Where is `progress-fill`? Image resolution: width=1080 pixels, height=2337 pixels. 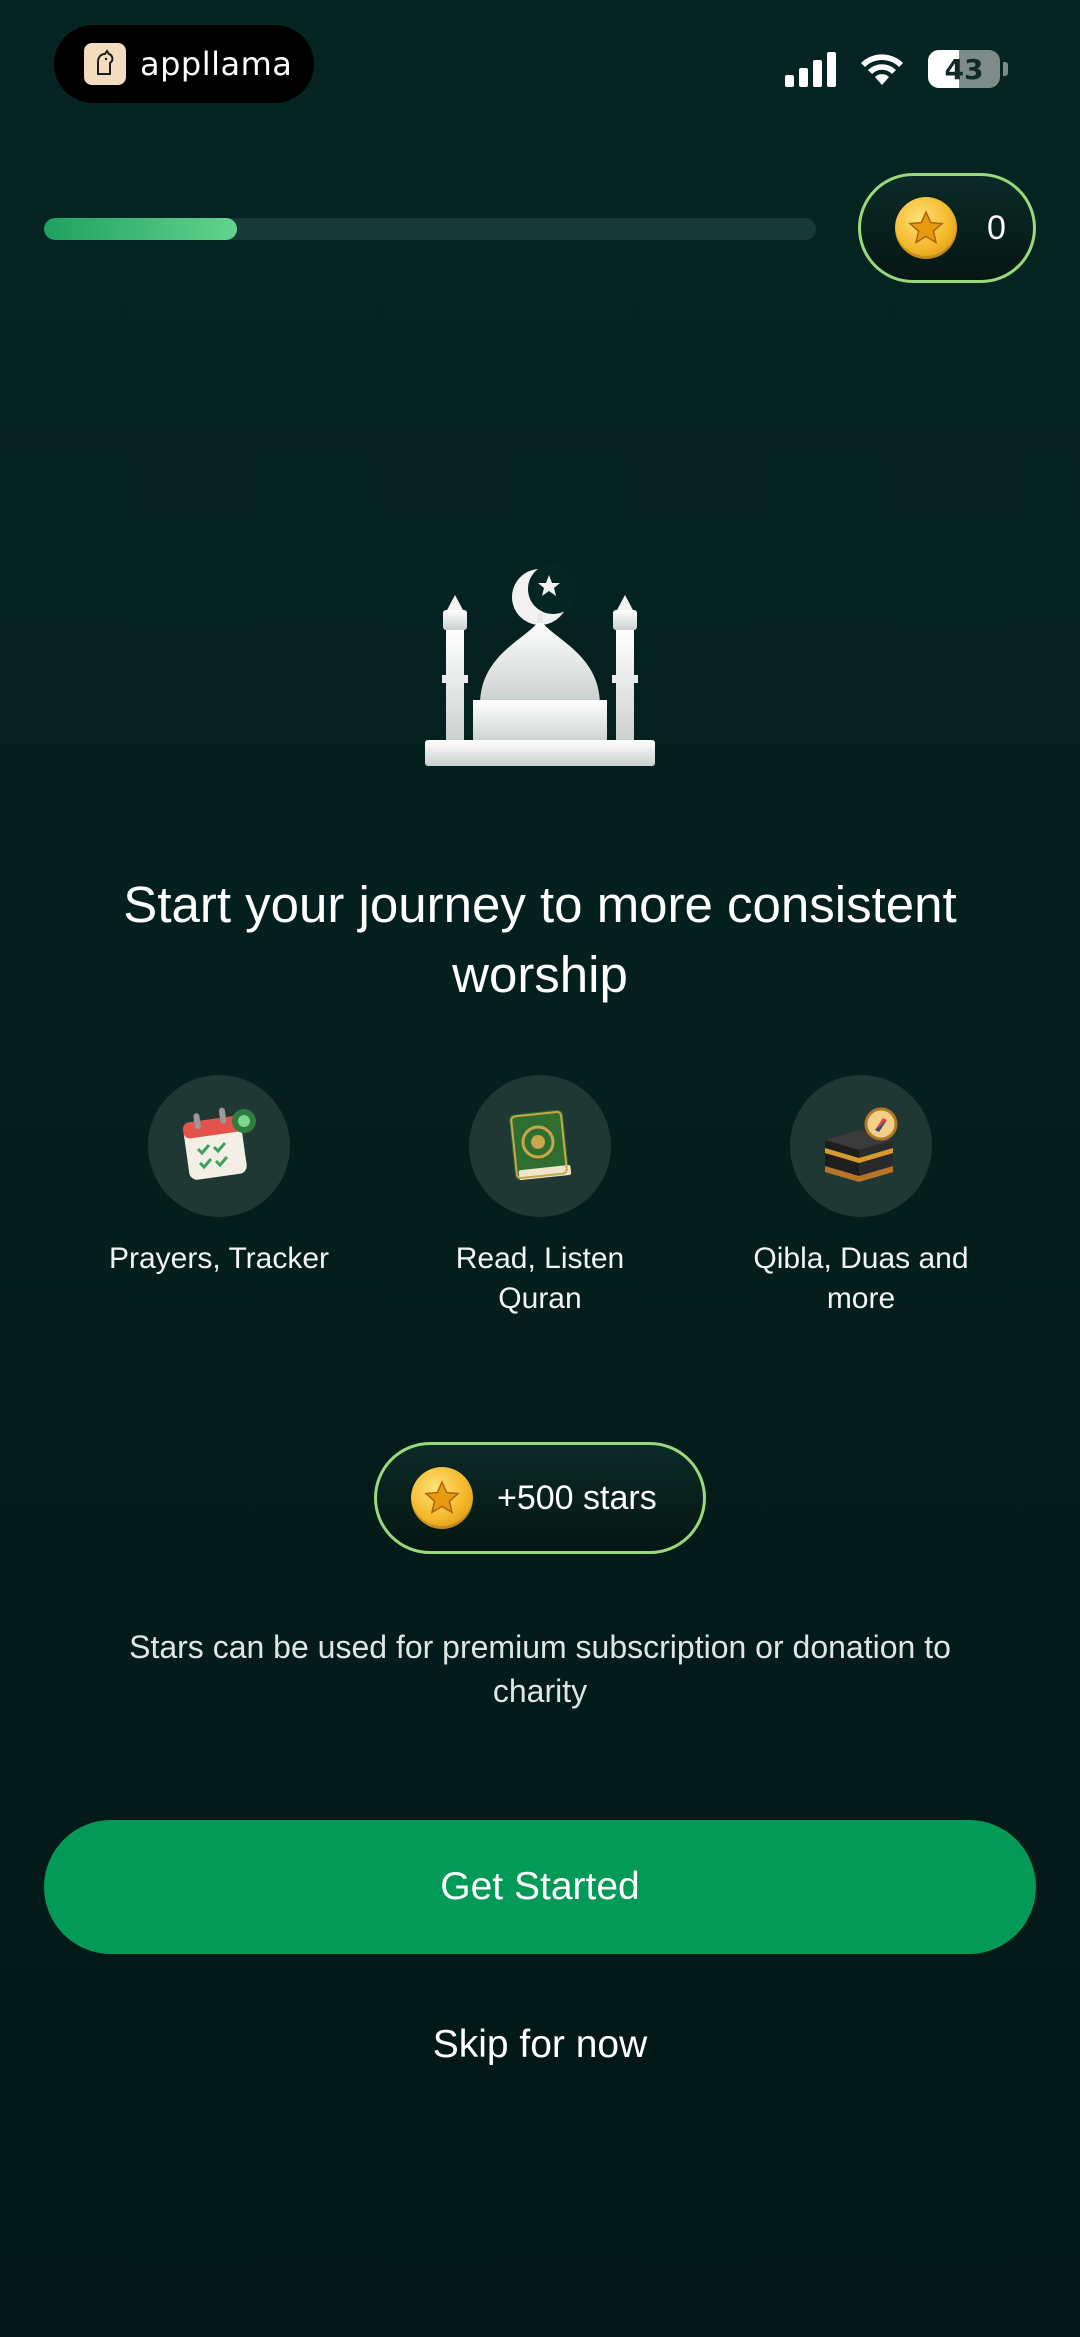 progress-fill is located at coordinates (140, 229).